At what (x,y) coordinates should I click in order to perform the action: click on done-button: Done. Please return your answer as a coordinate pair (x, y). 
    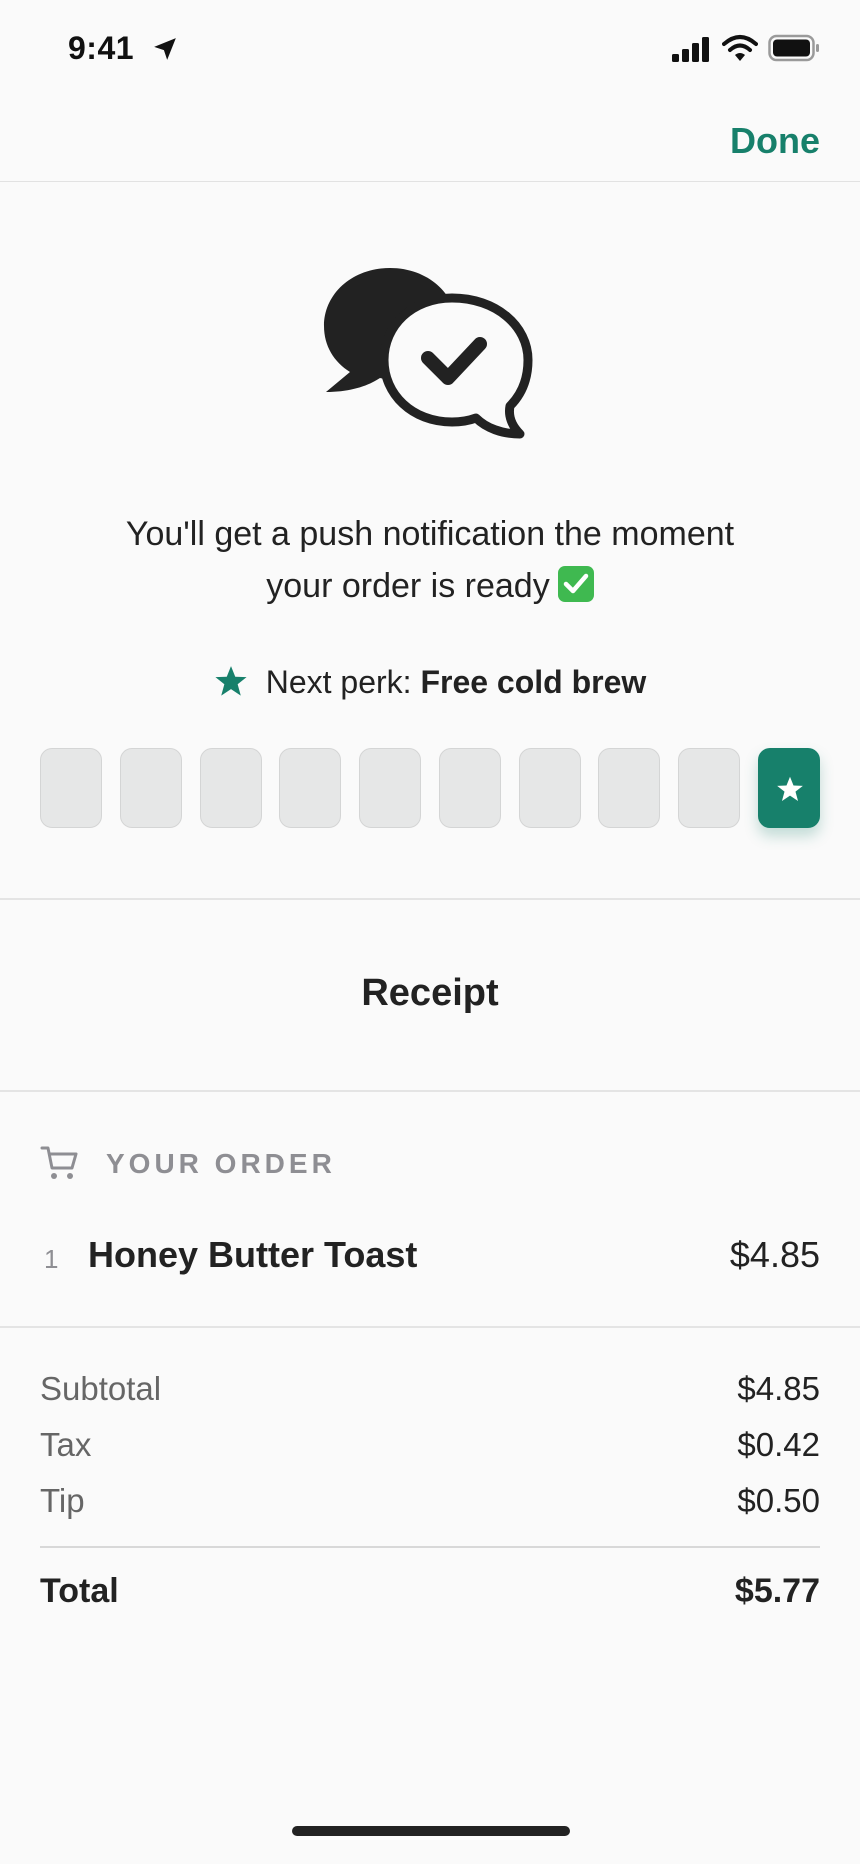
    Looking at the image, I should click on (775, 141).